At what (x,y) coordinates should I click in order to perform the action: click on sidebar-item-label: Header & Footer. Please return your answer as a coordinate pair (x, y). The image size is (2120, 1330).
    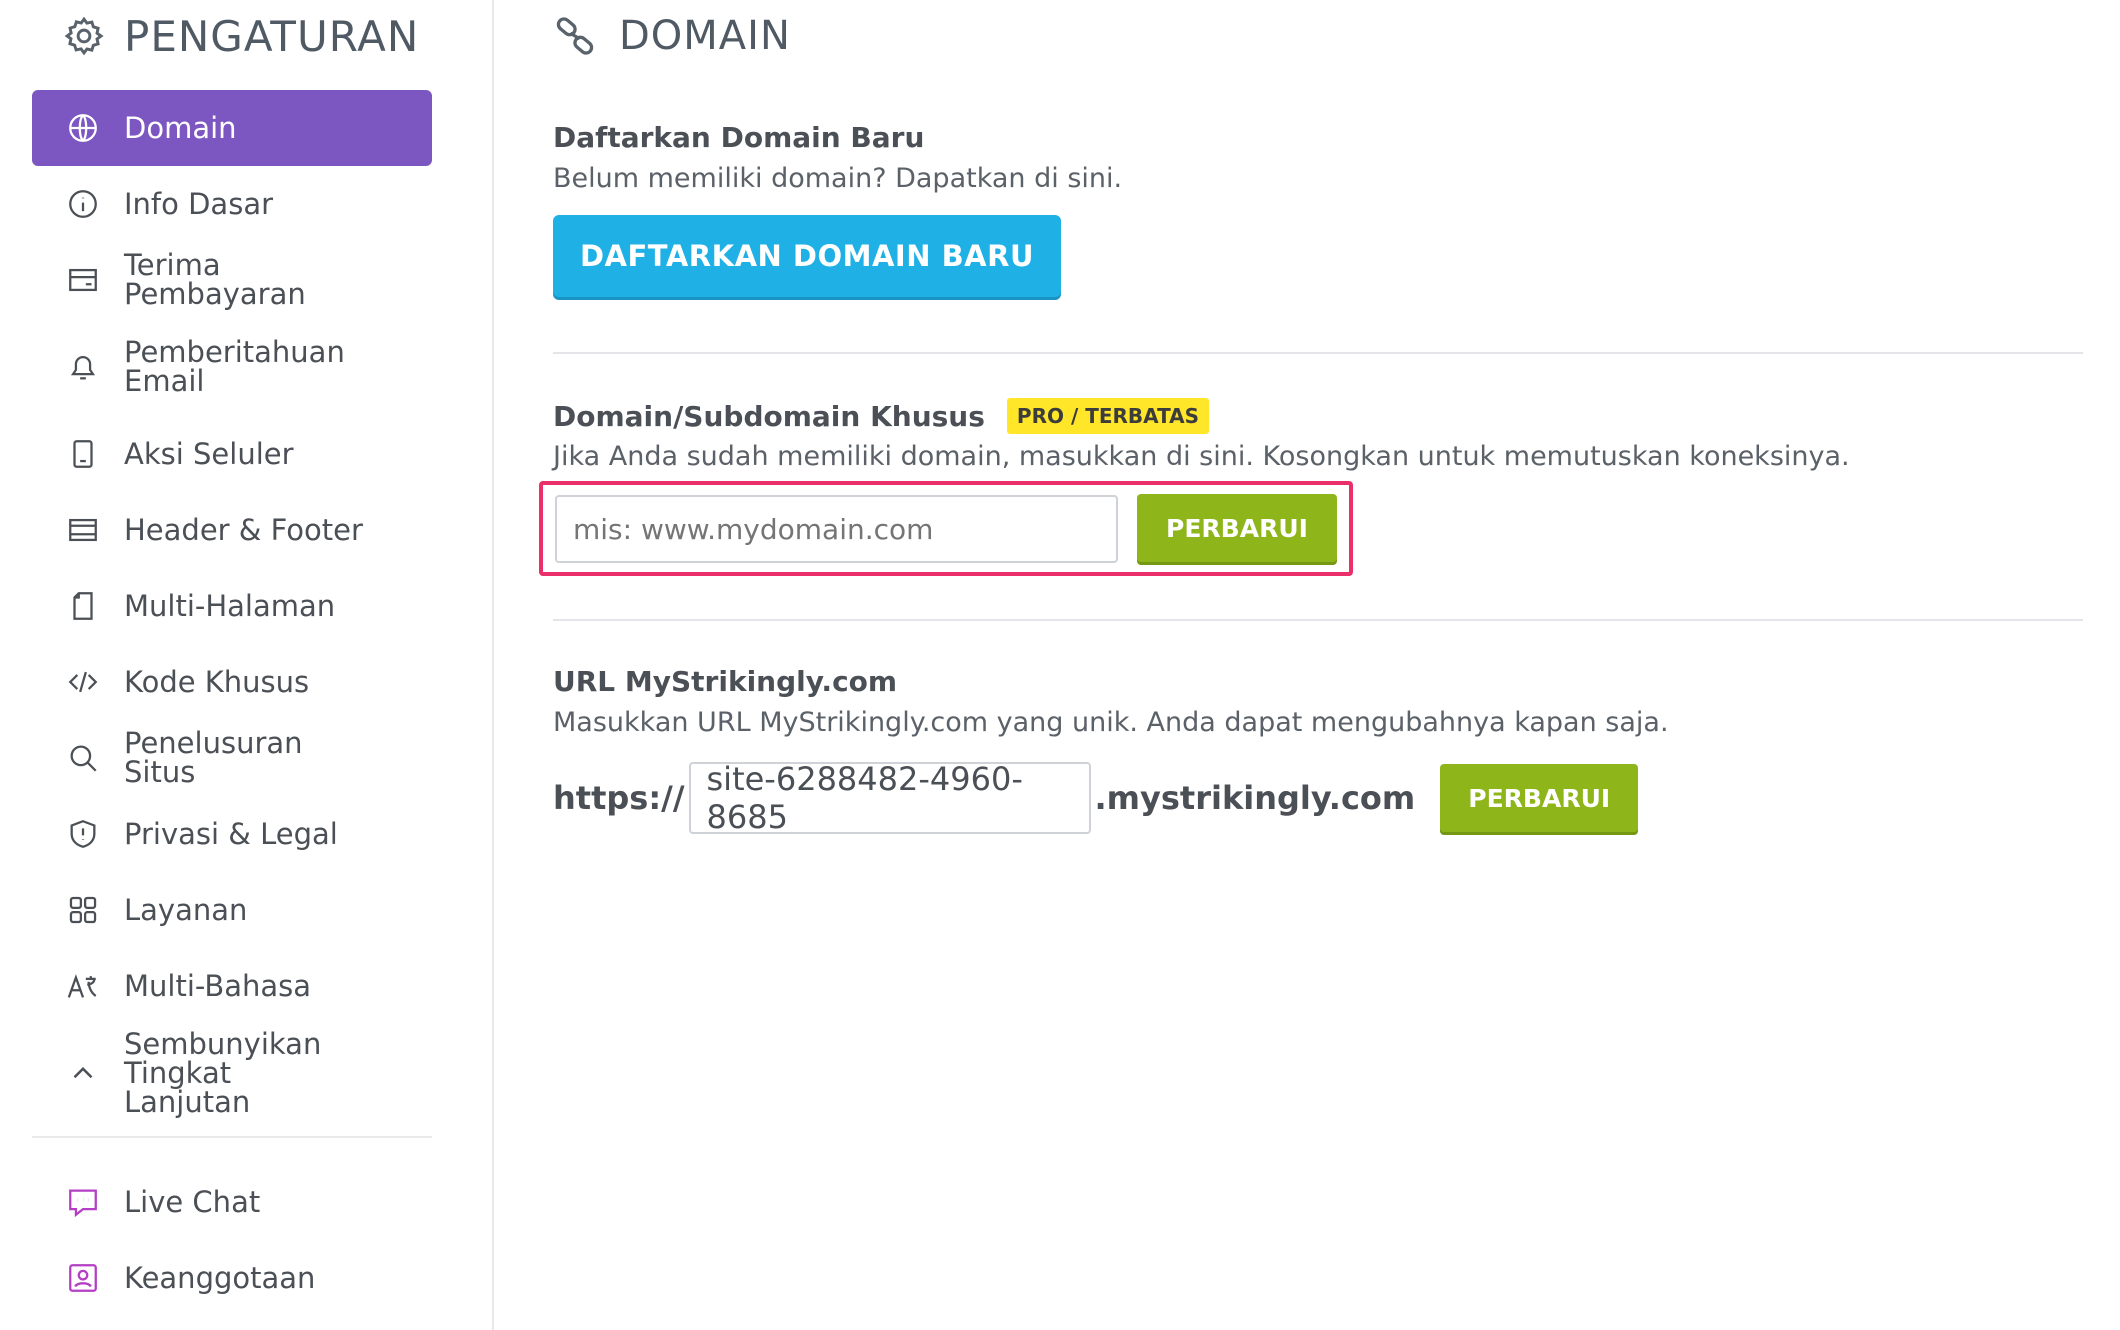
    Looking at the image, I should click on (243, 529).